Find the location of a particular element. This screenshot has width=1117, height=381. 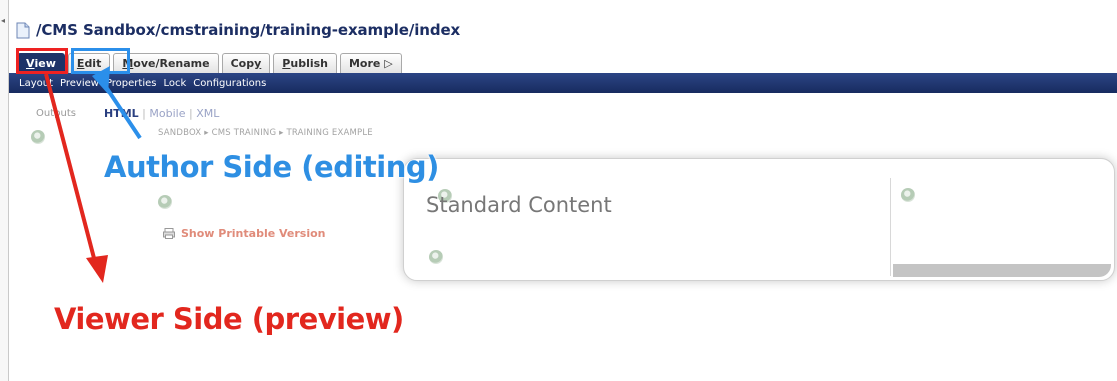

annotation-arrows is located at coordinates (93, 174).